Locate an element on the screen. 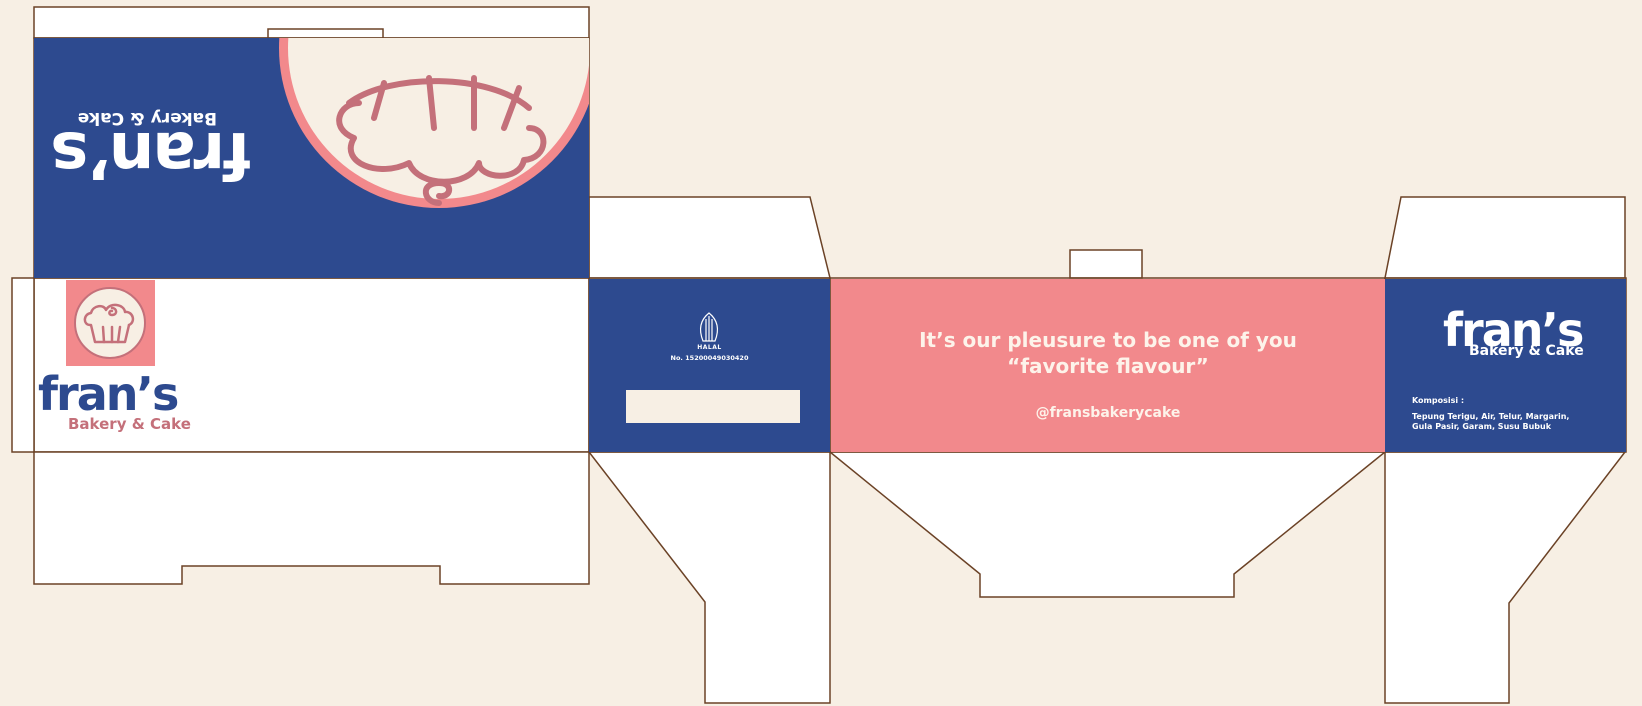 This screenshot has width=1642, height=706. composition-title: Komposisi : is located at coordinates (1438, 400).